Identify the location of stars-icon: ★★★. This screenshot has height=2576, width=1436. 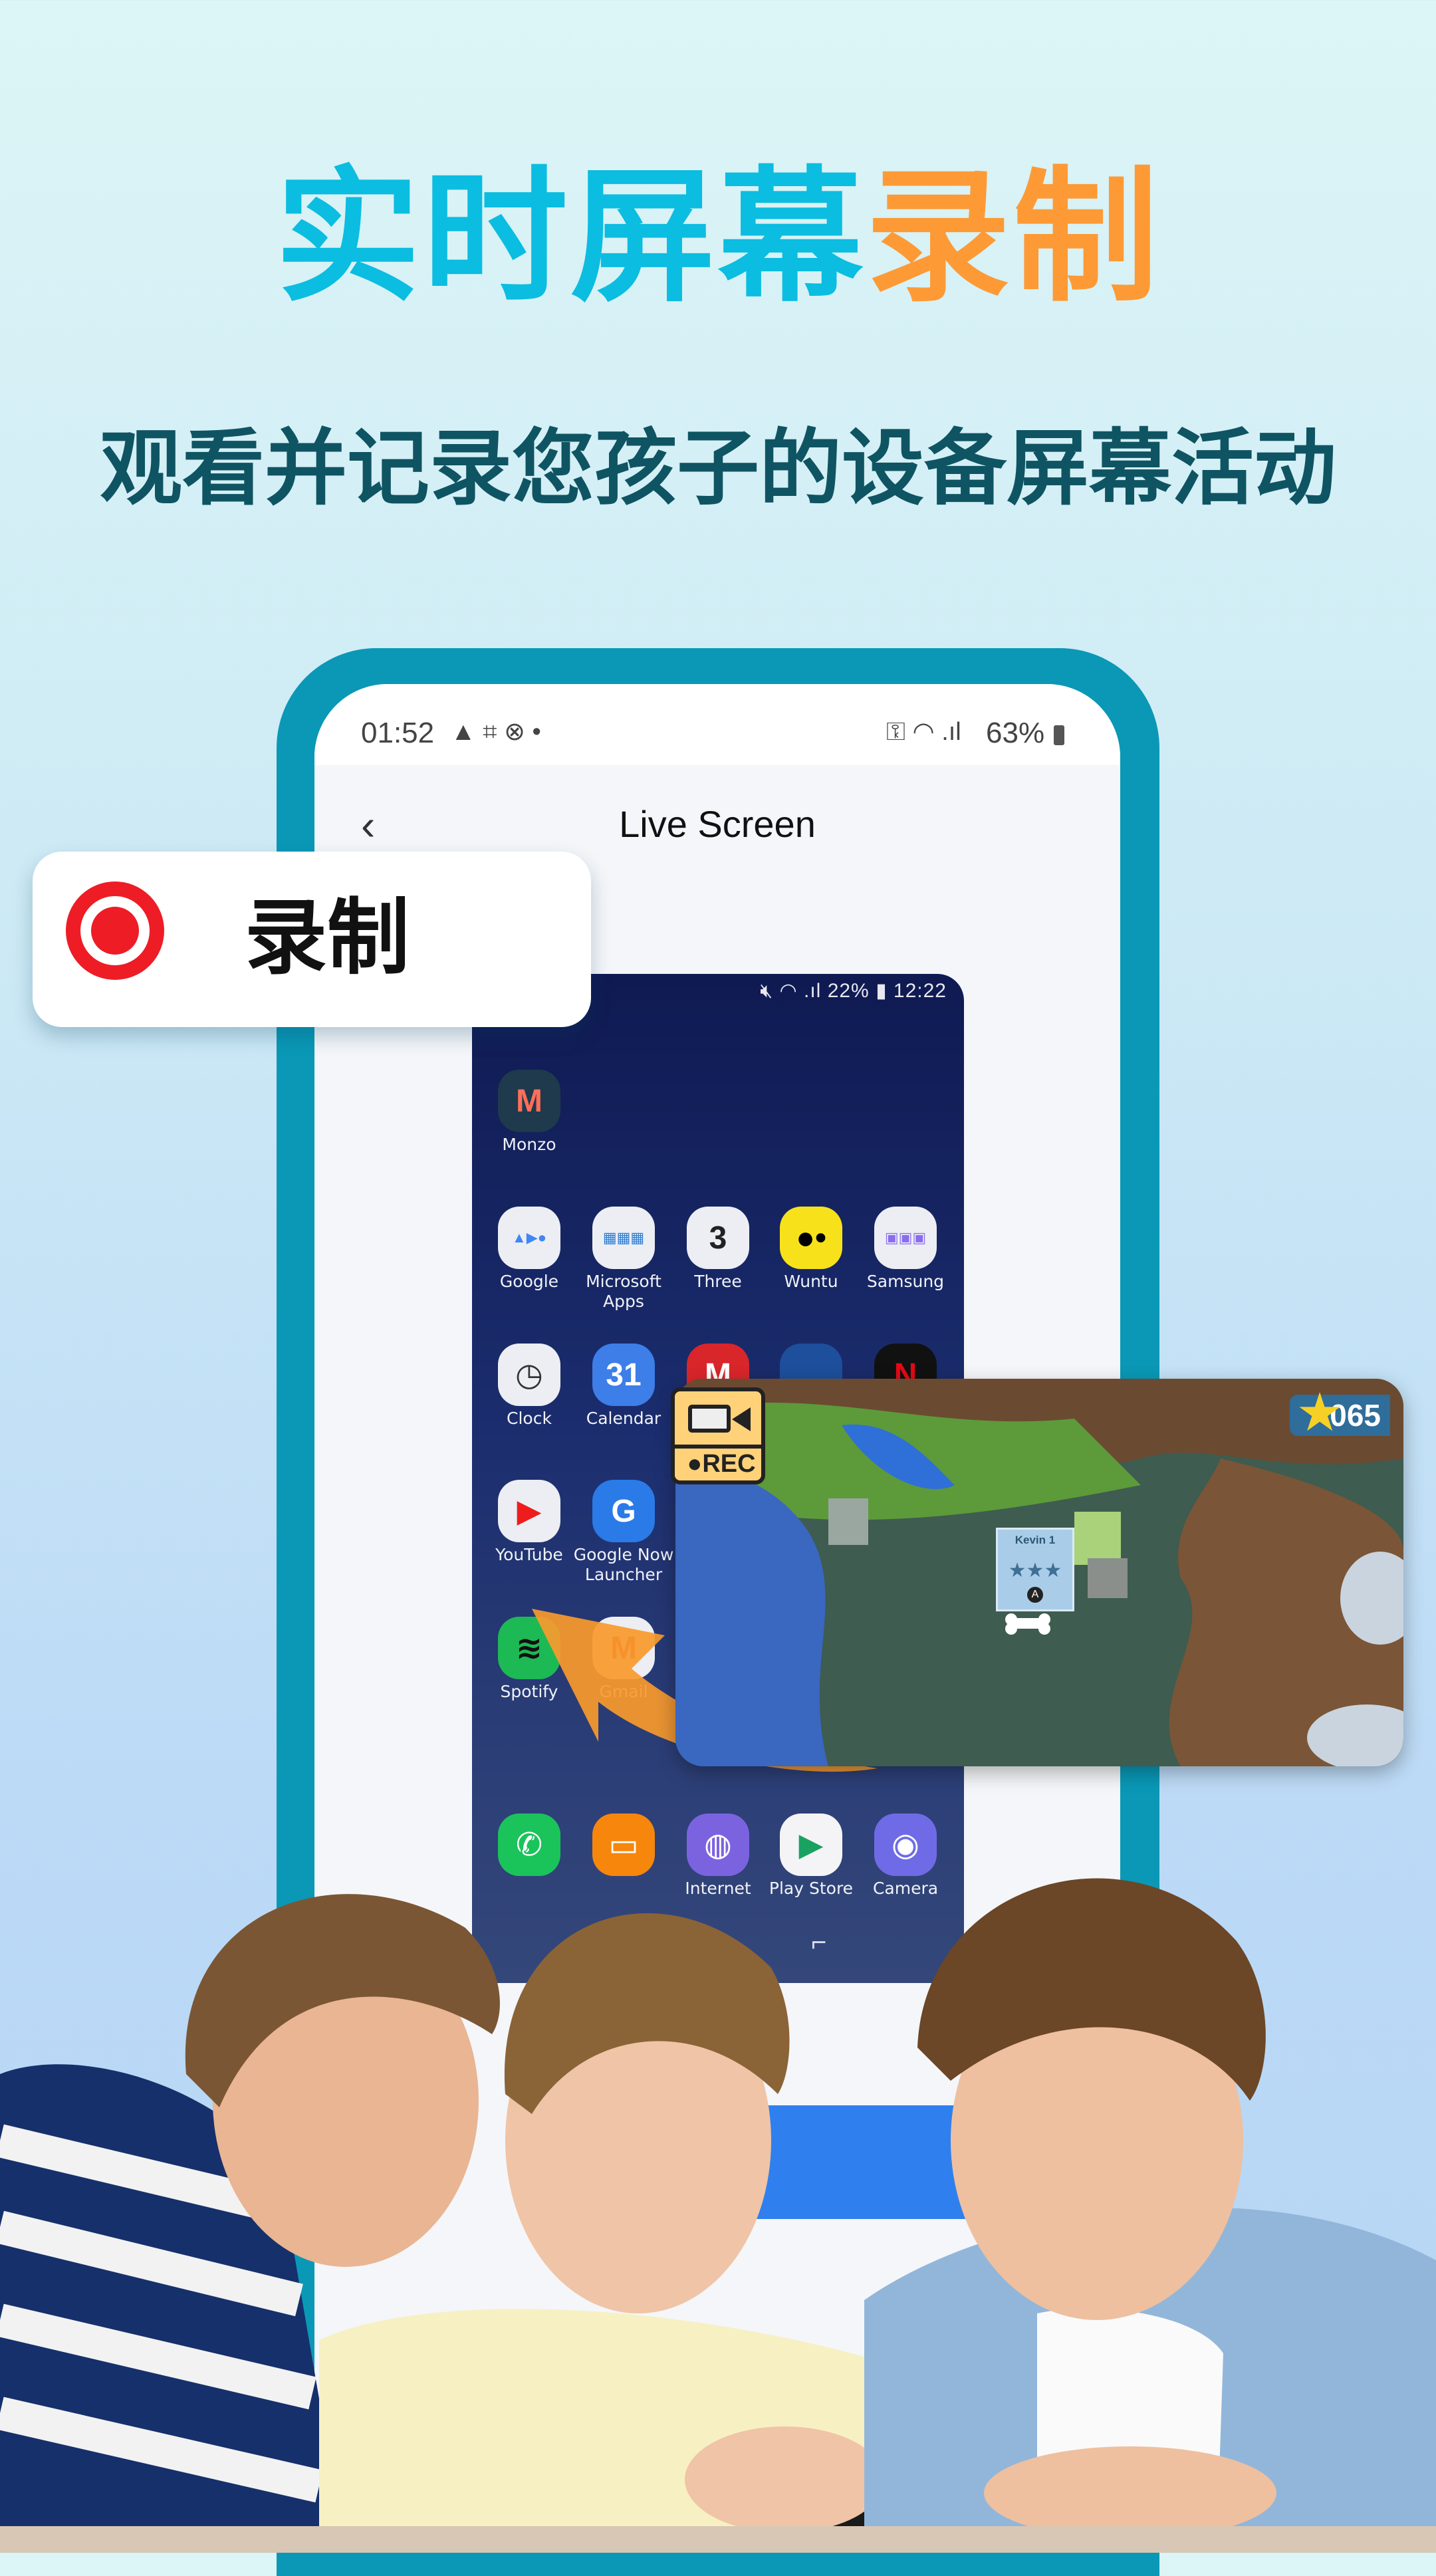
(1035, 1570).